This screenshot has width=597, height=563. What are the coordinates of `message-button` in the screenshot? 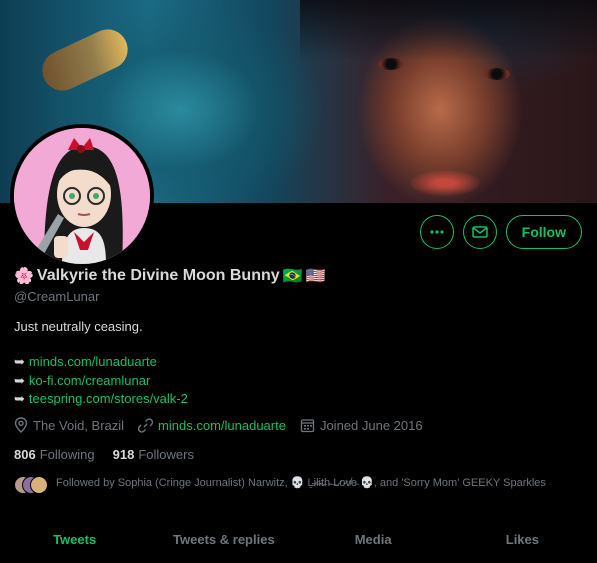 It's located at (479, 232).